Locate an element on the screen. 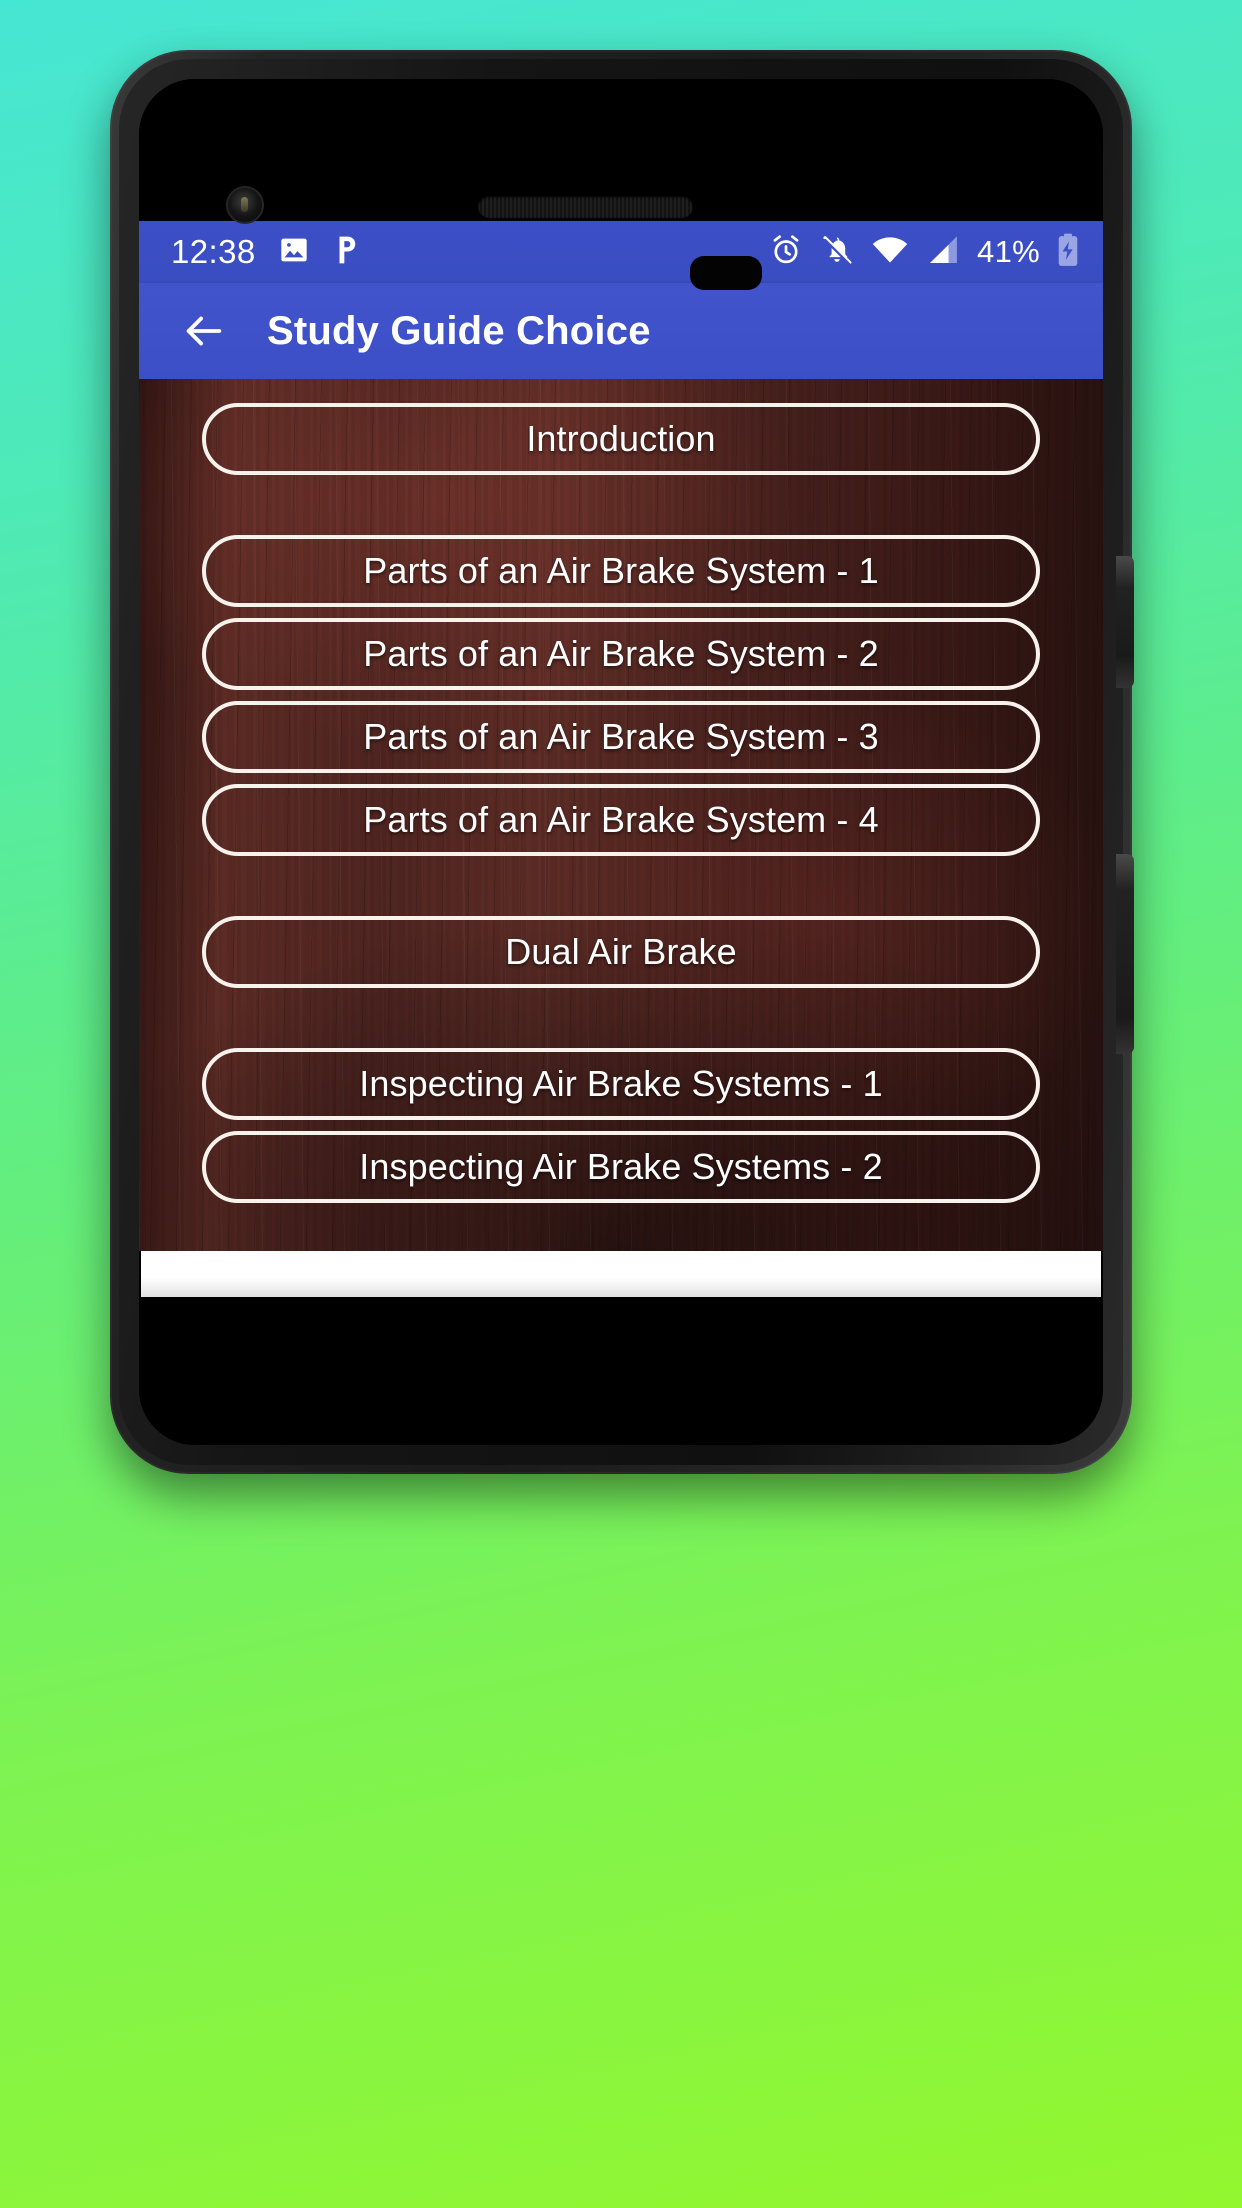 The image size is (1242, 2208). cell-signal-icon is located at coordinates (943, 252).